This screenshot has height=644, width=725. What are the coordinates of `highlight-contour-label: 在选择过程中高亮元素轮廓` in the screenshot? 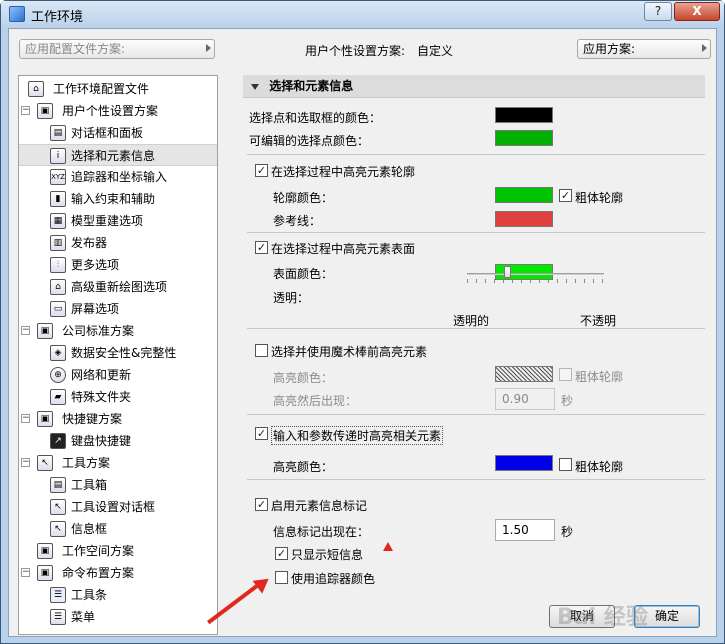 It's located at (343, 172).